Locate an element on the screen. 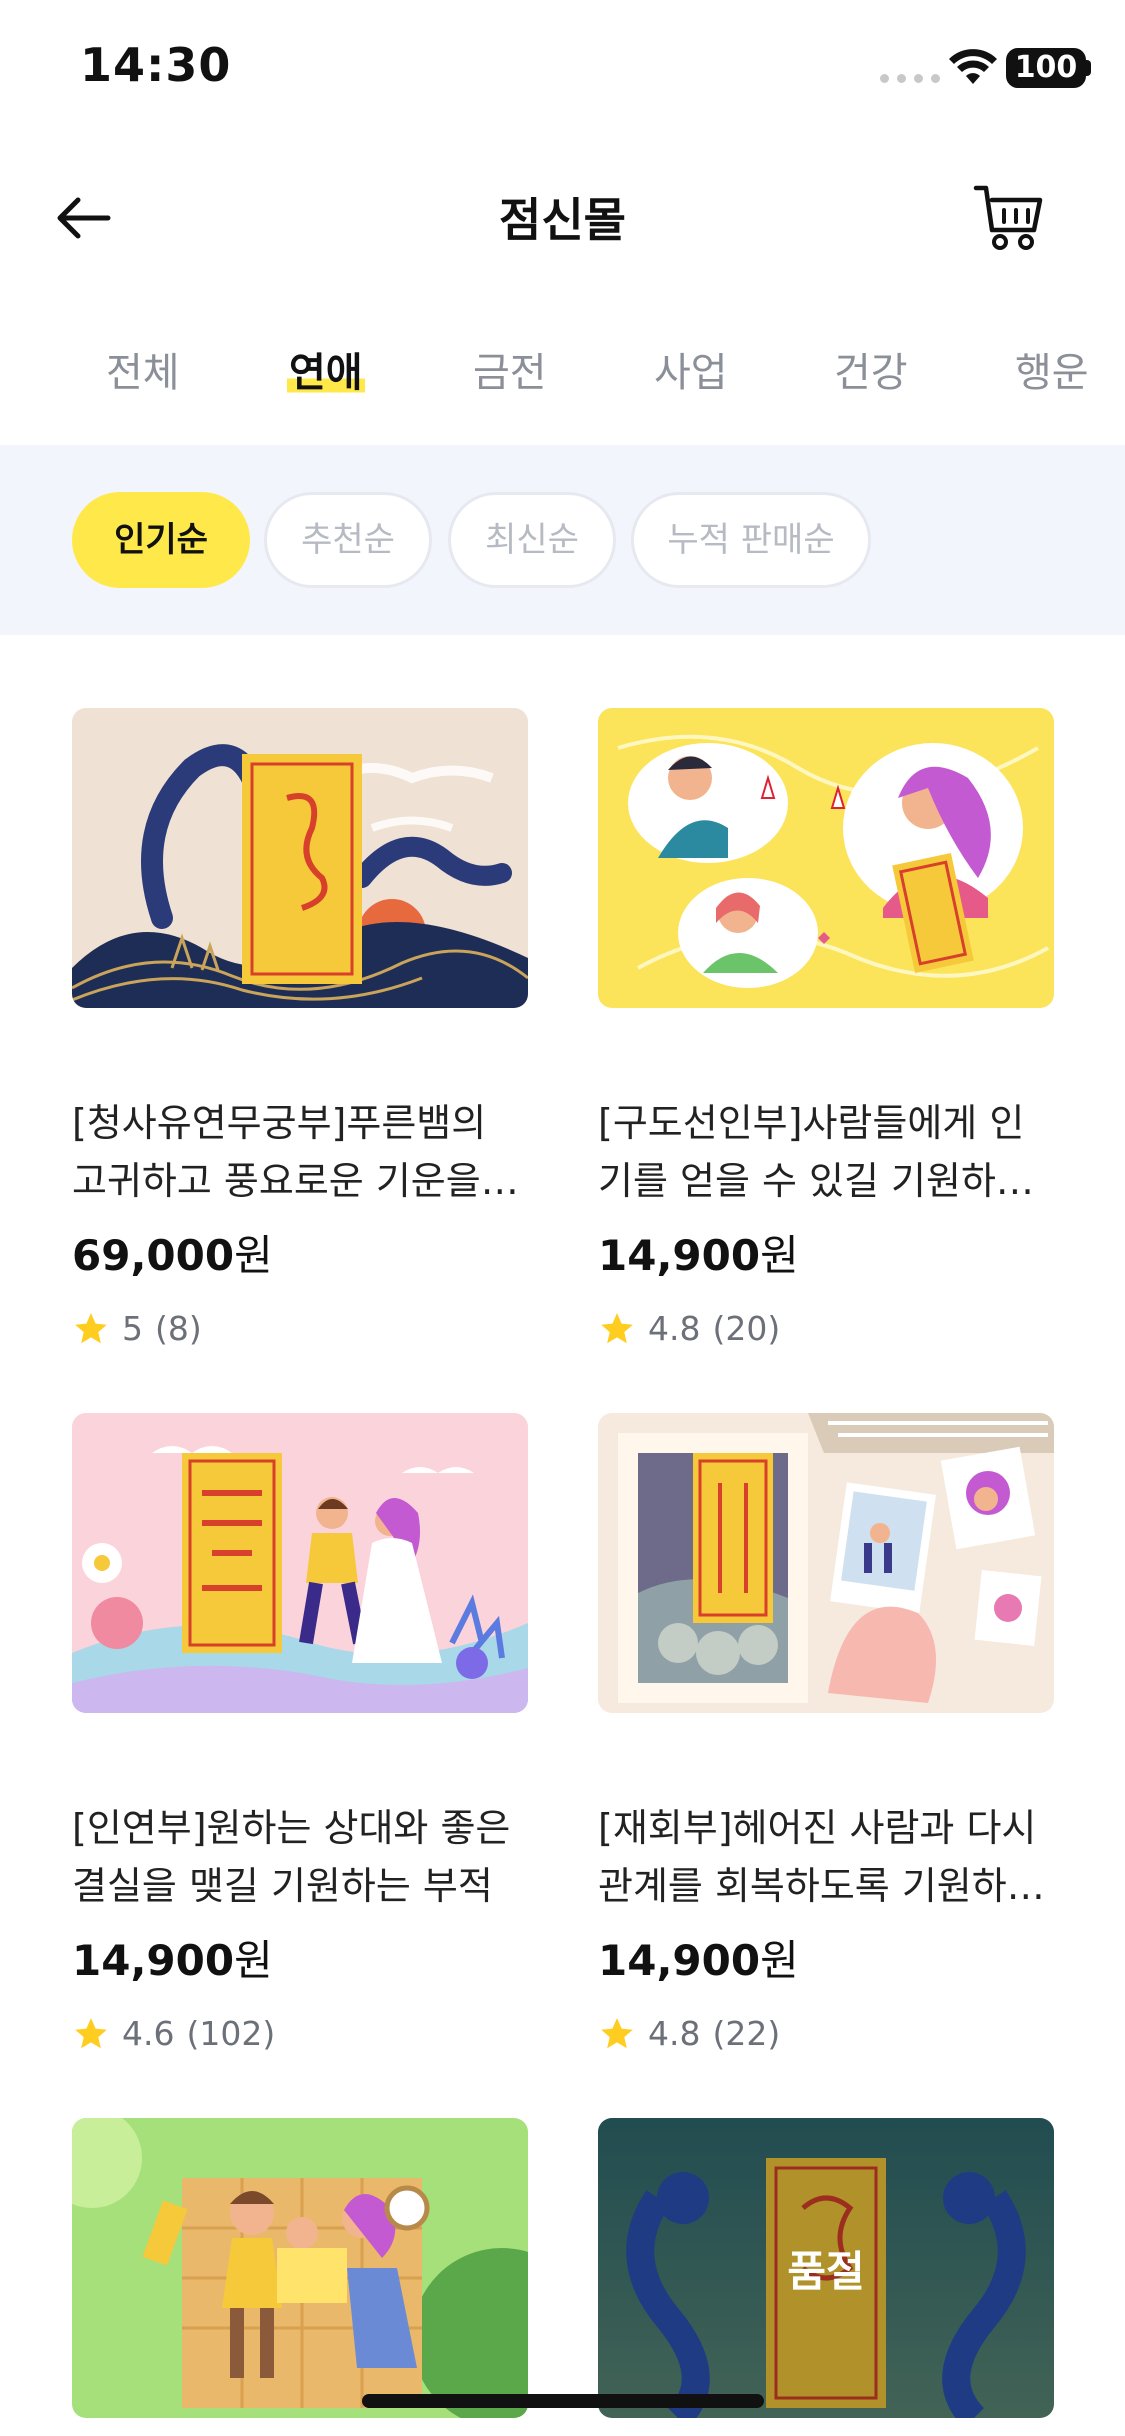 The height and width of the screenshot is (2436, 1125). product-rating: 4.8 (22) is located at coordinates (826, 2033).